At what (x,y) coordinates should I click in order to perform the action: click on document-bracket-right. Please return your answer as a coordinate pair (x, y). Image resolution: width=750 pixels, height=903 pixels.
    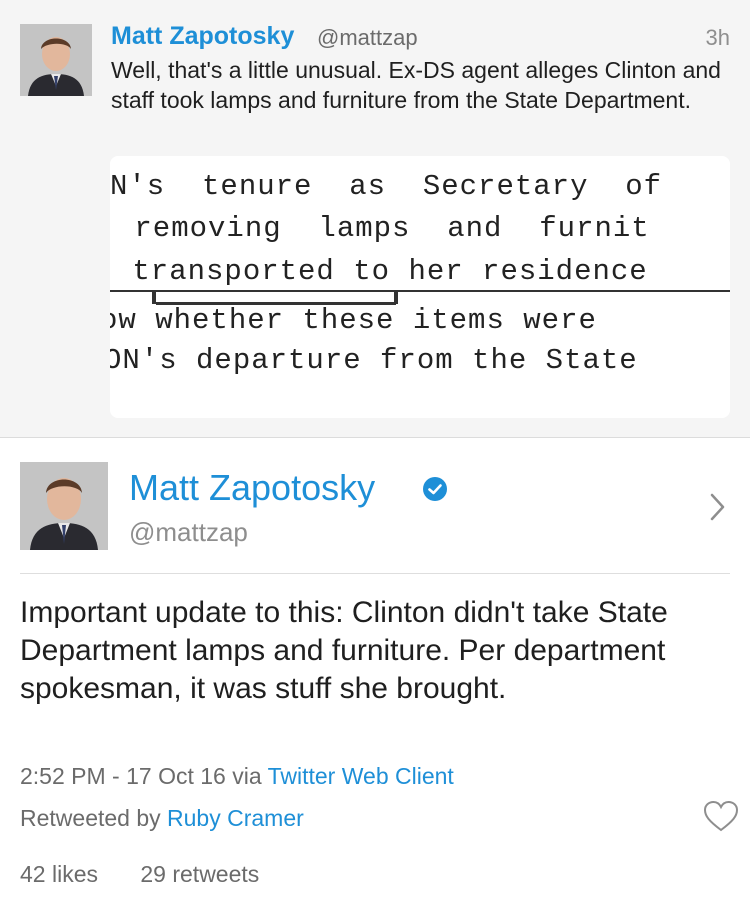
    Looking at the image, I should click on (396, 297).